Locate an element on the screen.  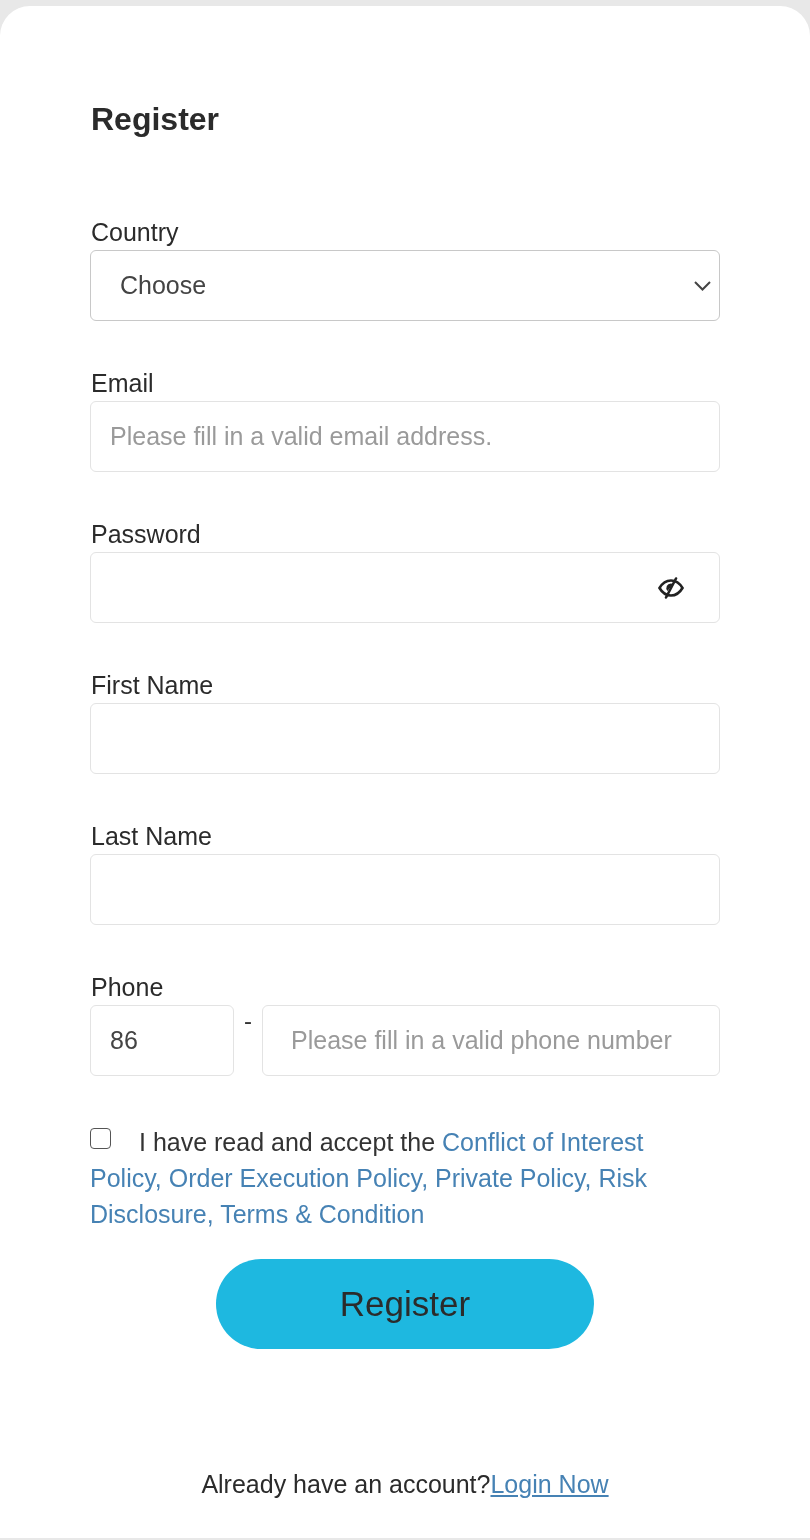
eye-slash-icon is located at coordinates (671, 587).